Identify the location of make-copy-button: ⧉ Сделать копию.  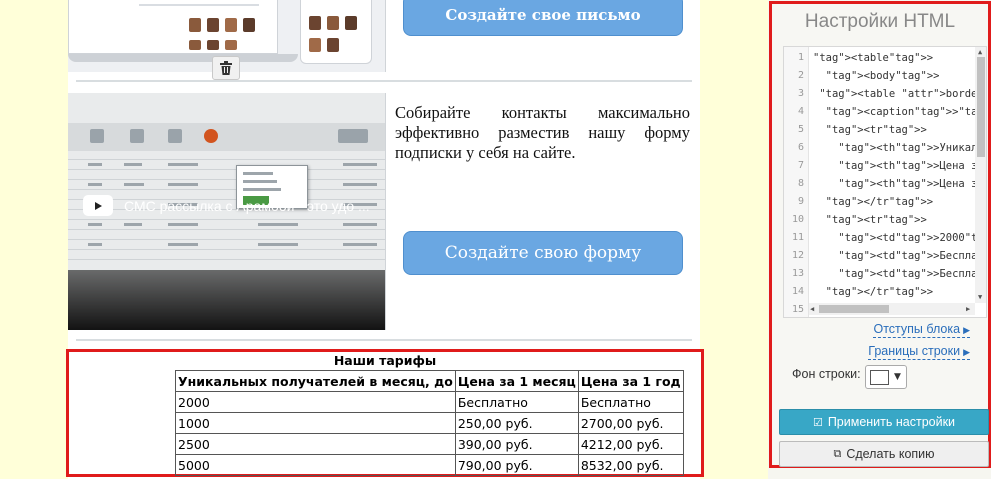
(884, 454).